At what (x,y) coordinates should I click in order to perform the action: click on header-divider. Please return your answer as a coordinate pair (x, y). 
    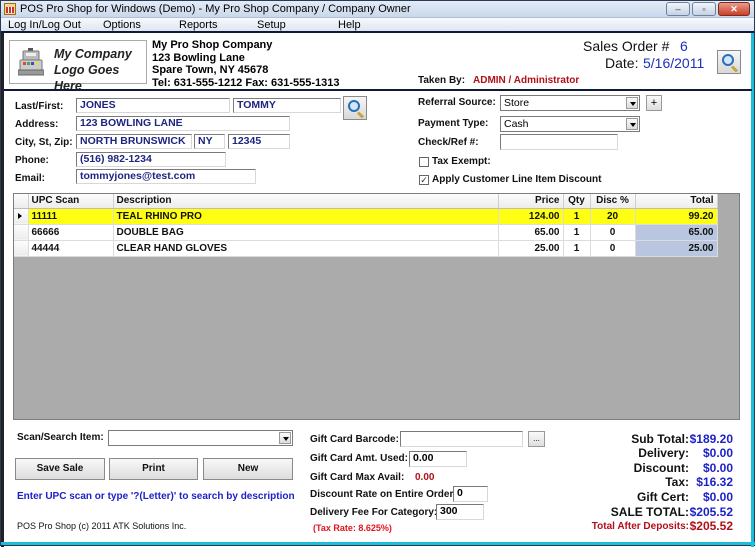
    Looking at the image, I should click on (378, 90).